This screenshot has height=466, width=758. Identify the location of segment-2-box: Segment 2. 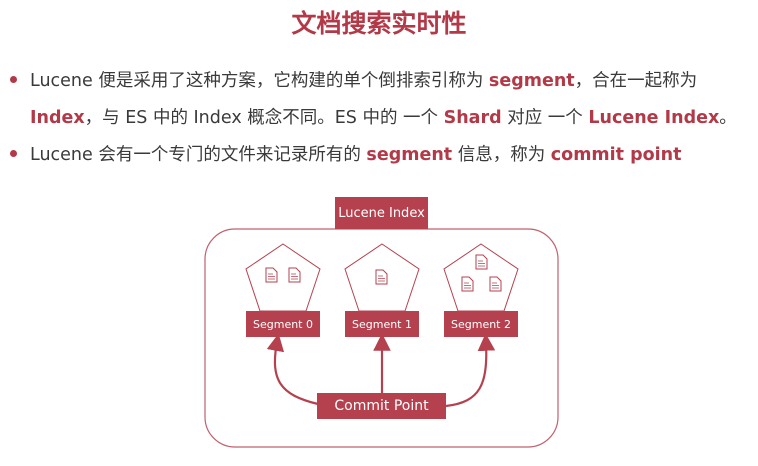
(481, 324).